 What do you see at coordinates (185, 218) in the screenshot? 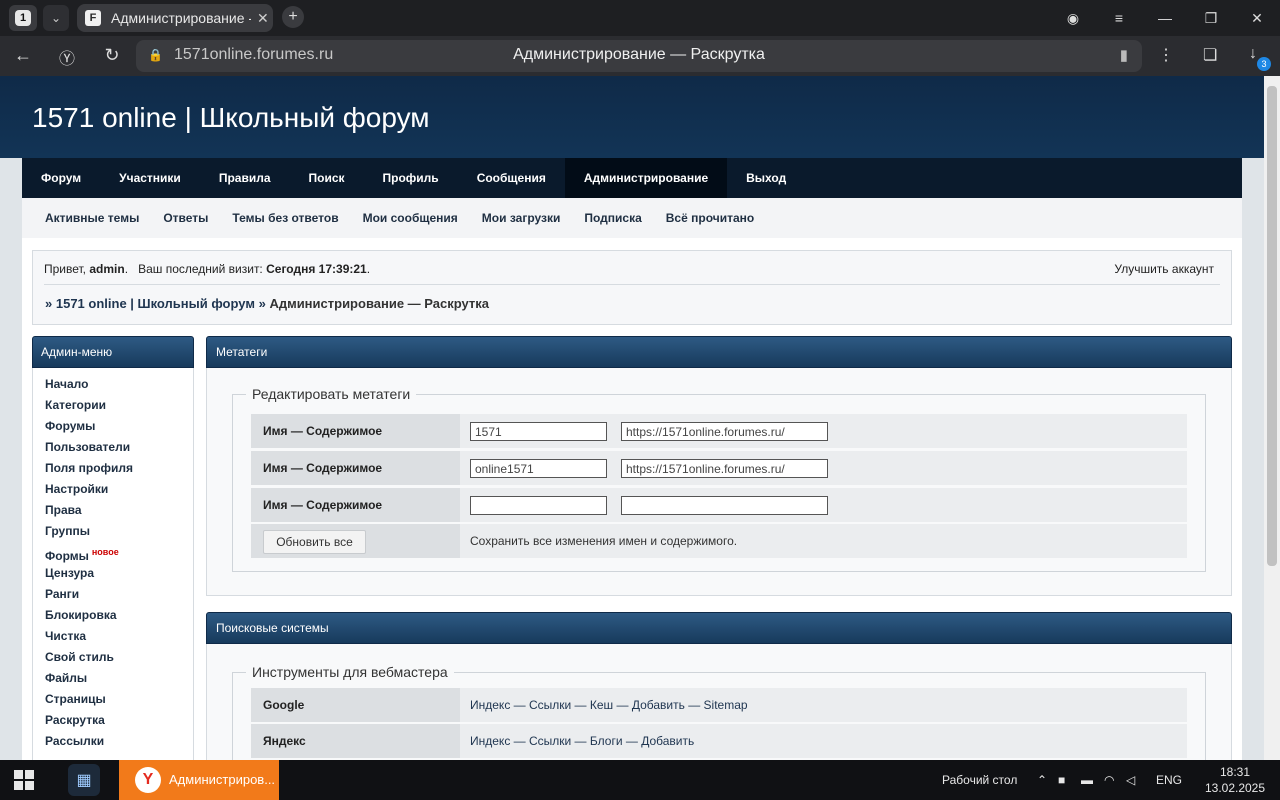
I see `subnav-replies: Ответы` at bounding box center [185, 218].